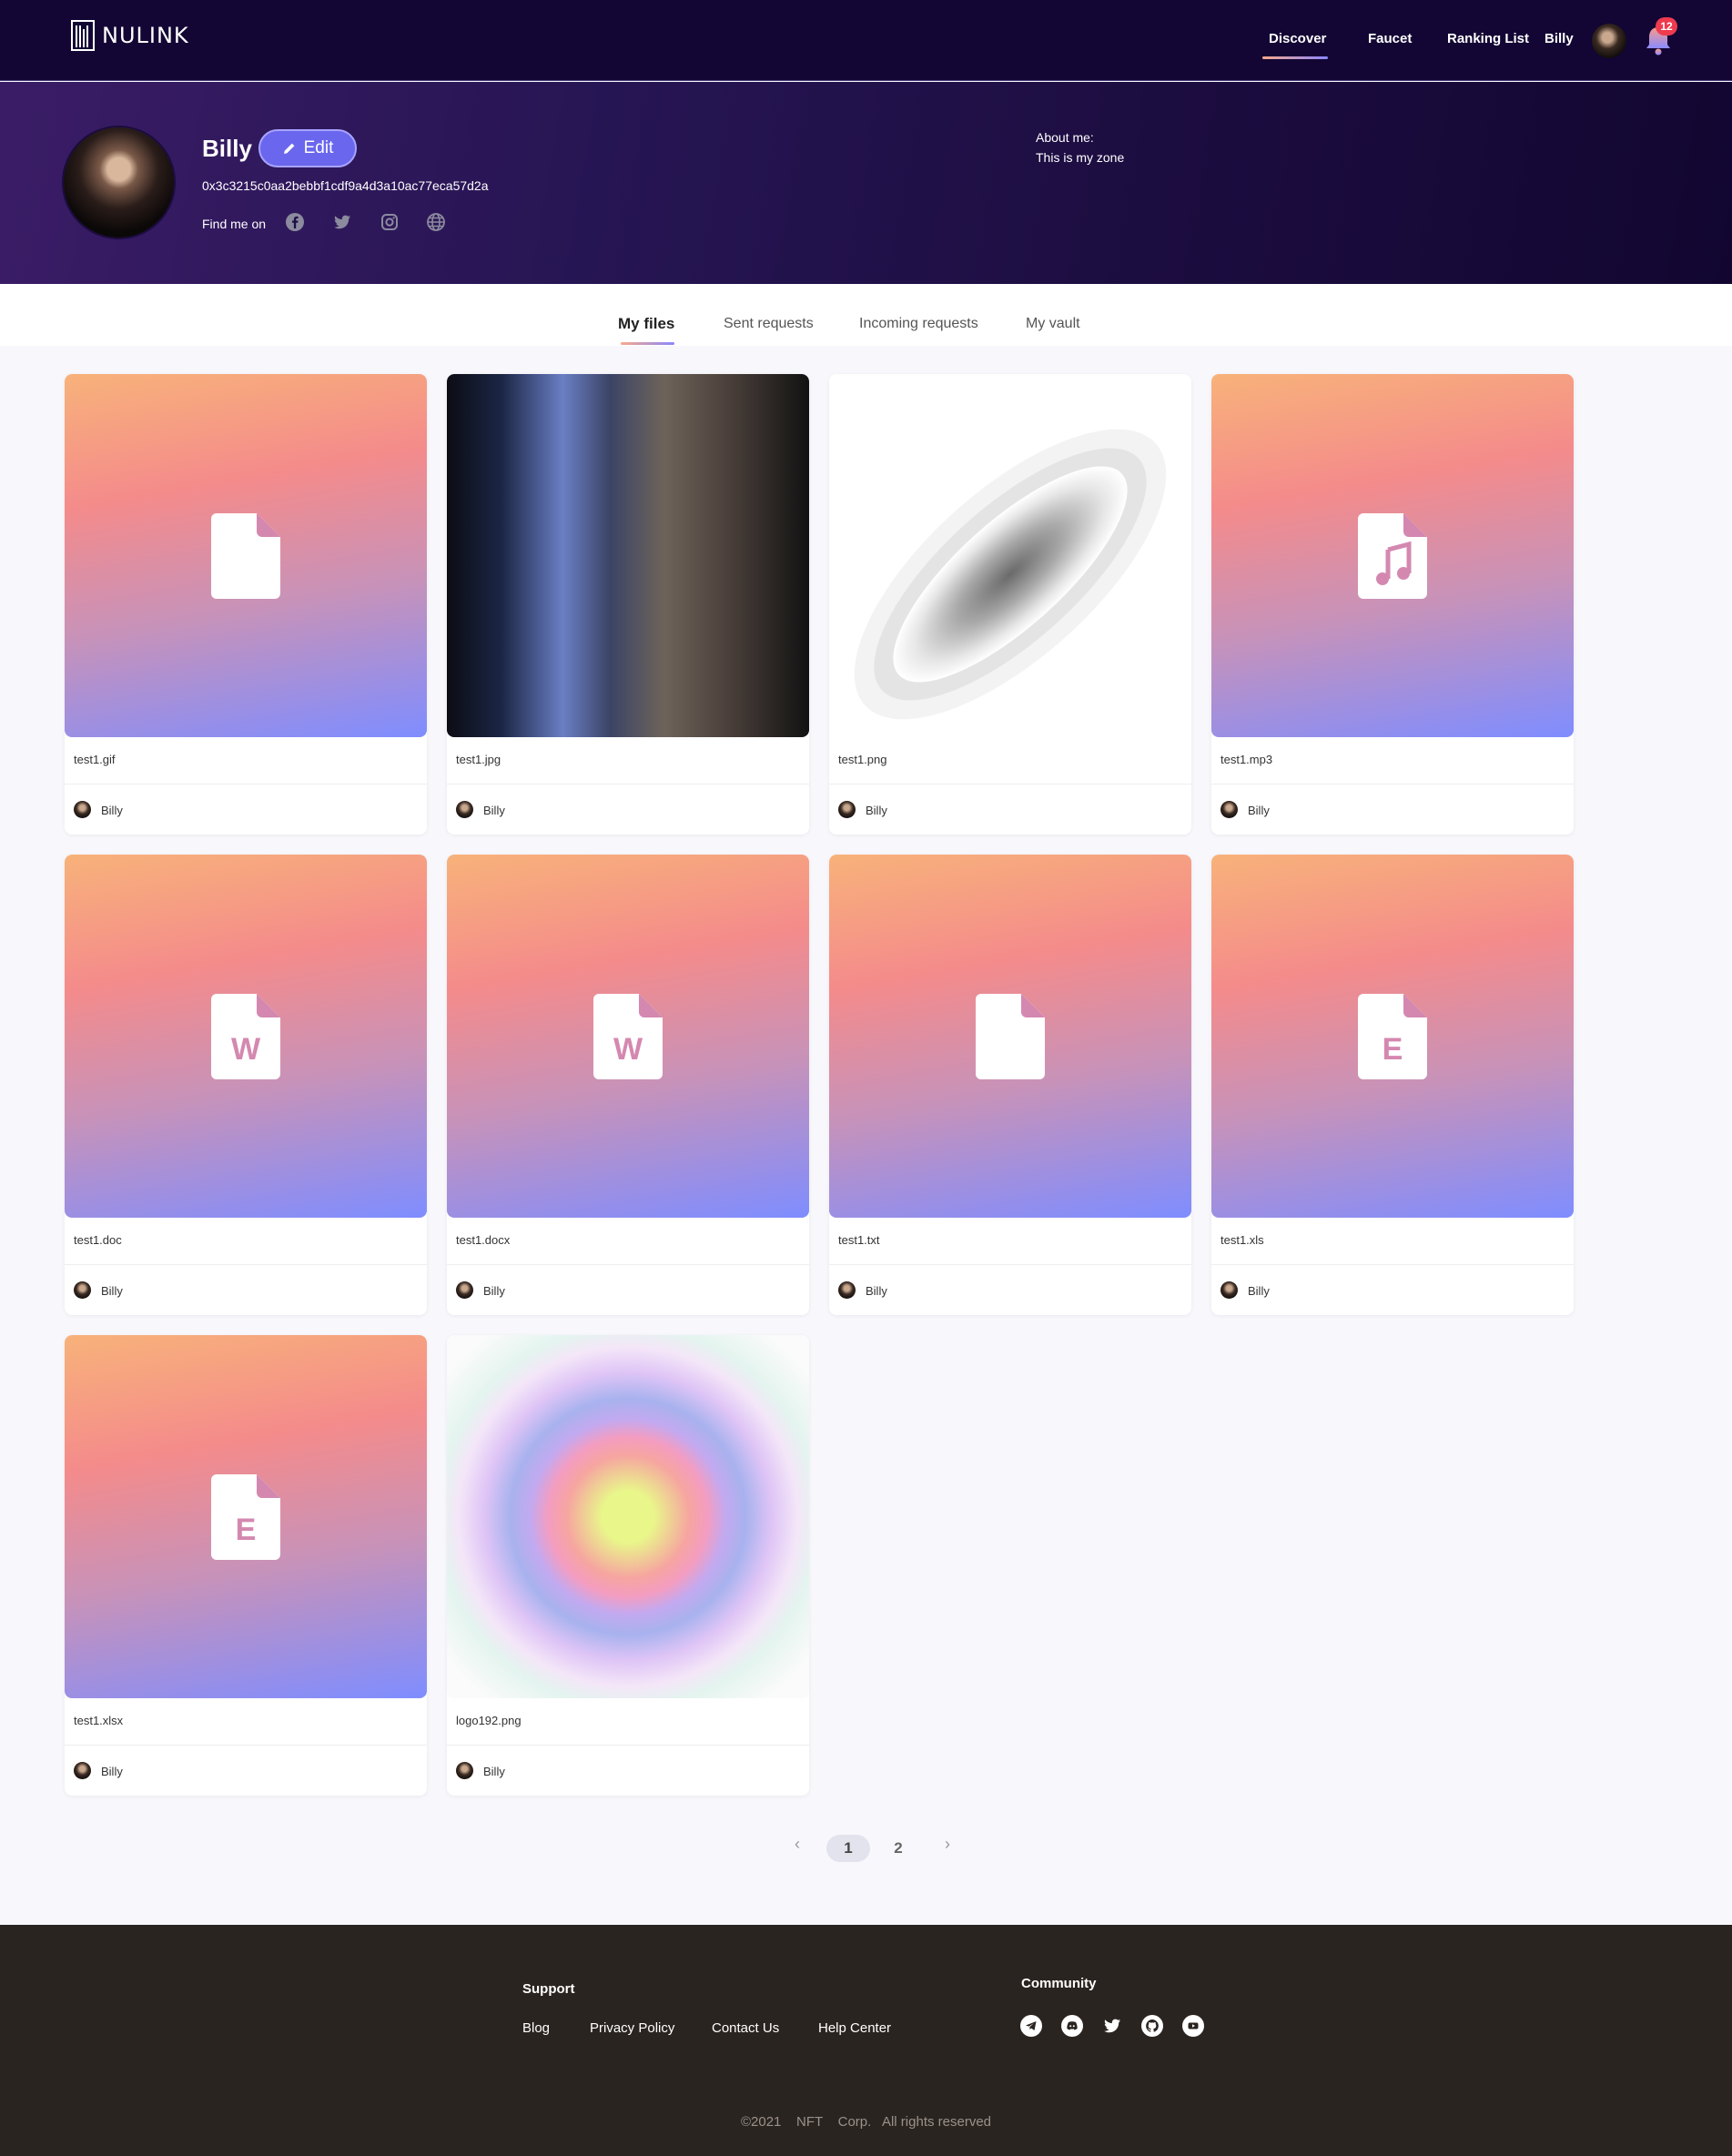  I want to click on file-name: test1.docx, so click(484, 1240).